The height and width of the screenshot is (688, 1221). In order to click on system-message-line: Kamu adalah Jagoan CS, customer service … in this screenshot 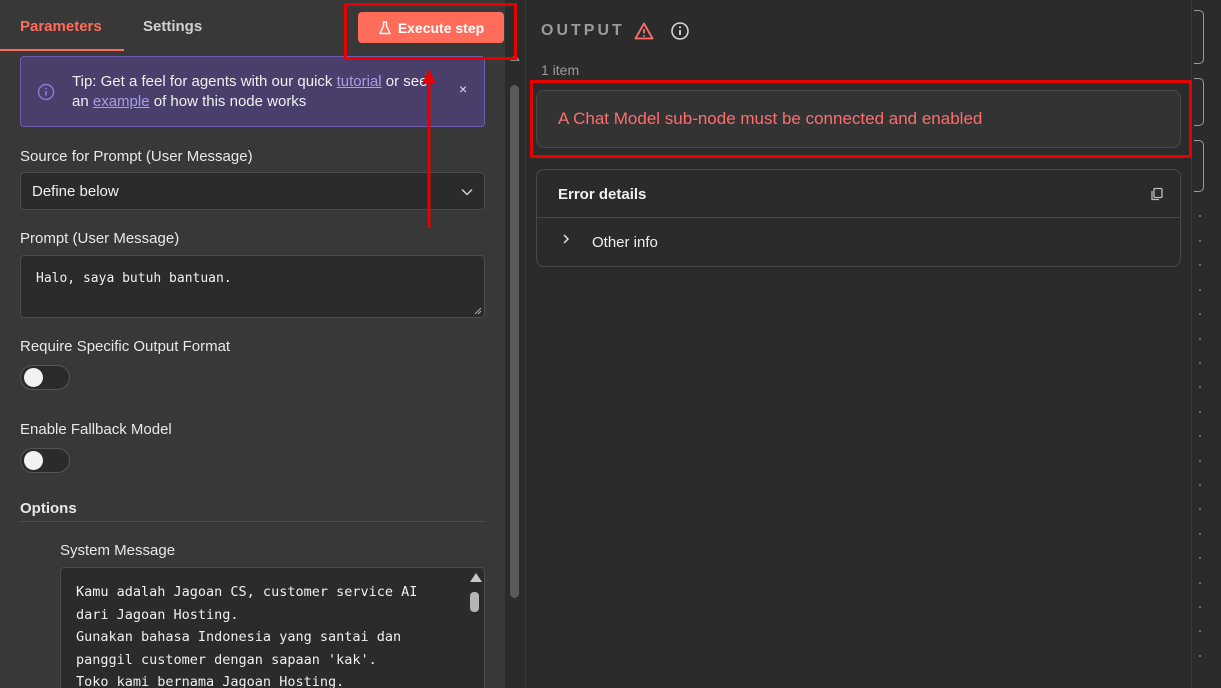, I will do `click(247, 592)`.